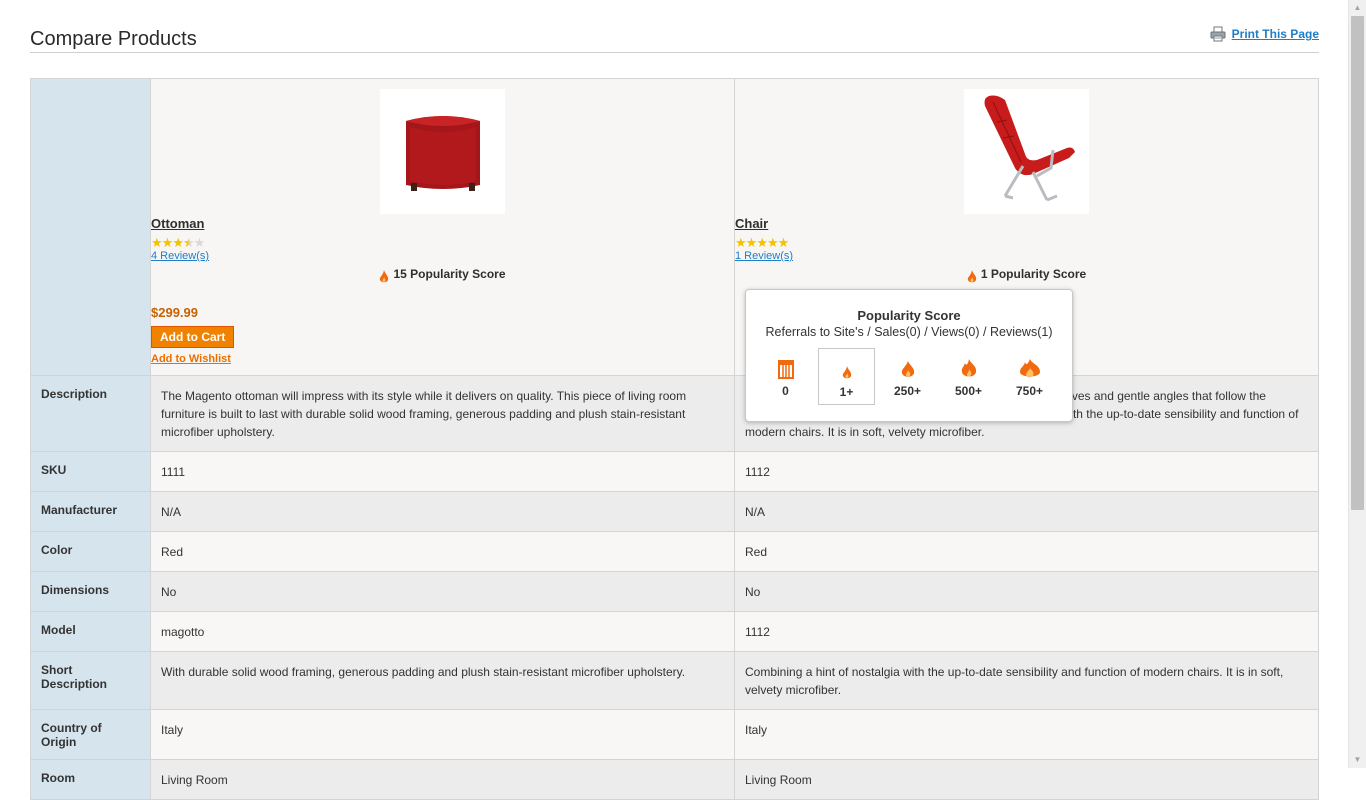 This screenshot has height=800, width=1366. I want to click on attribute-row: Dimensions No No, so click(674, 591).